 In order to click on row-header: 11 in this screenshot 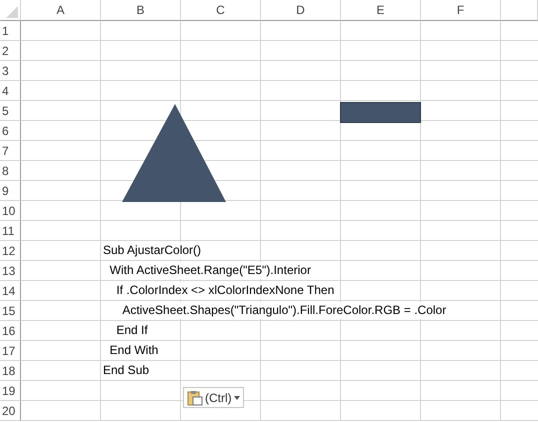, I will do `click(10, 231)`.